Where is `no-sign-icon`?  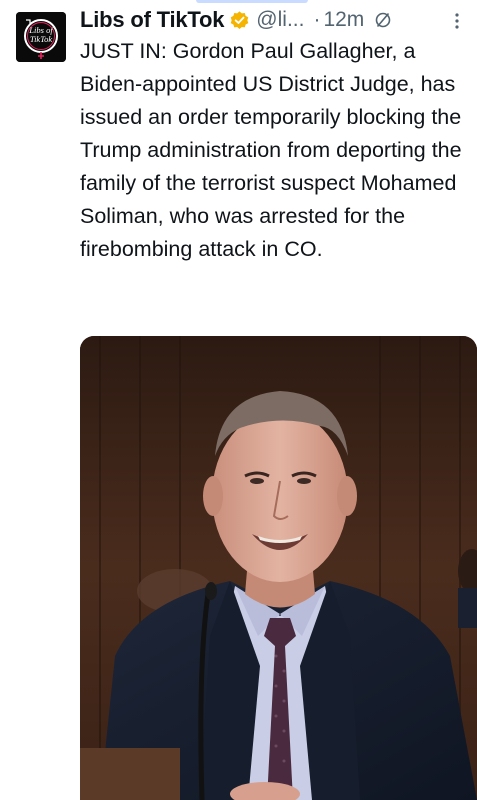 no-sign-icon is located at coordinates (383, 20).